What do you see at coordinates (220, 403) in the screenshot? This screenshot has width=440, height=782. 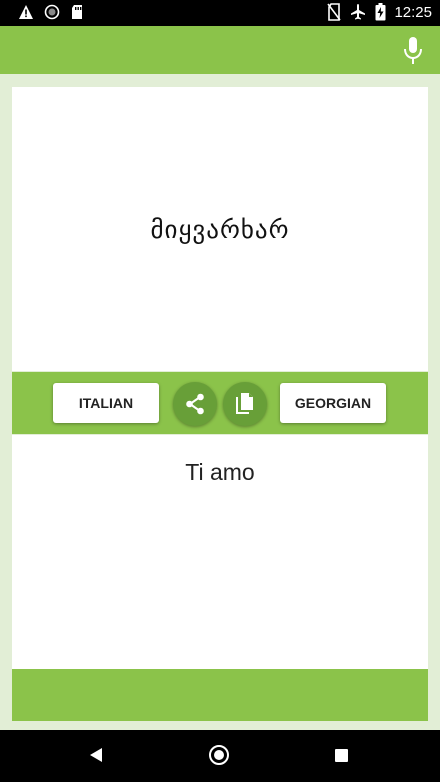 I see `language-bar: ITALIAN GEORGIAN` at bounding box center [220, 403].